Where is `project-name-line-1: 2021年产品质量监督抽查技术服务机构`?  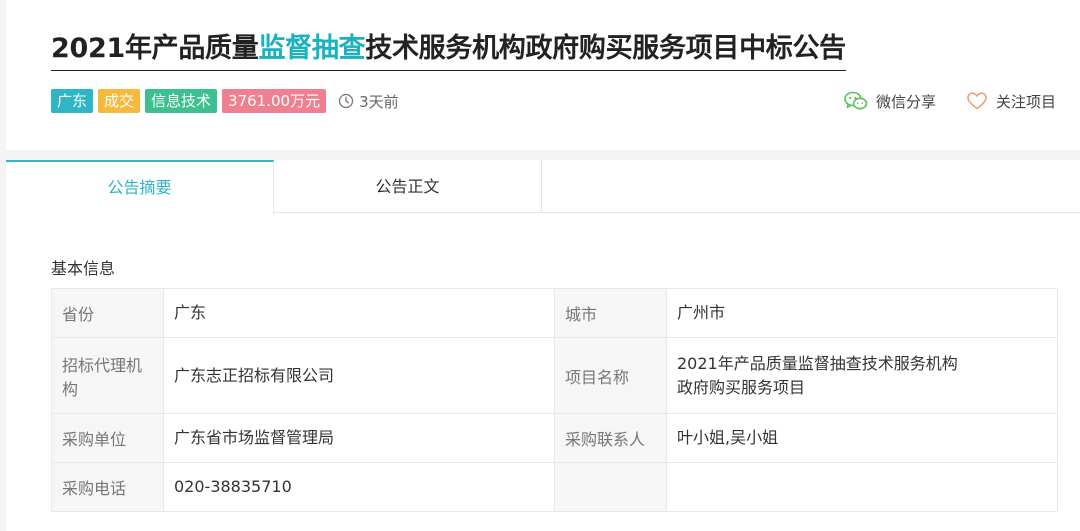
project-name-line-1: 2021年产品质量监督抽查技术服务机构 is located at coordinates (817, 363).